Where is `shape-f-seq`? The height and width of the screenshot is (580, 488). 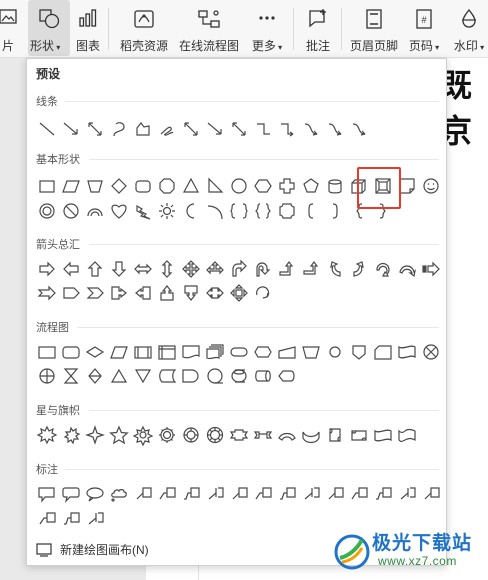
shape-f-seq is located at coordinates (215, 376).